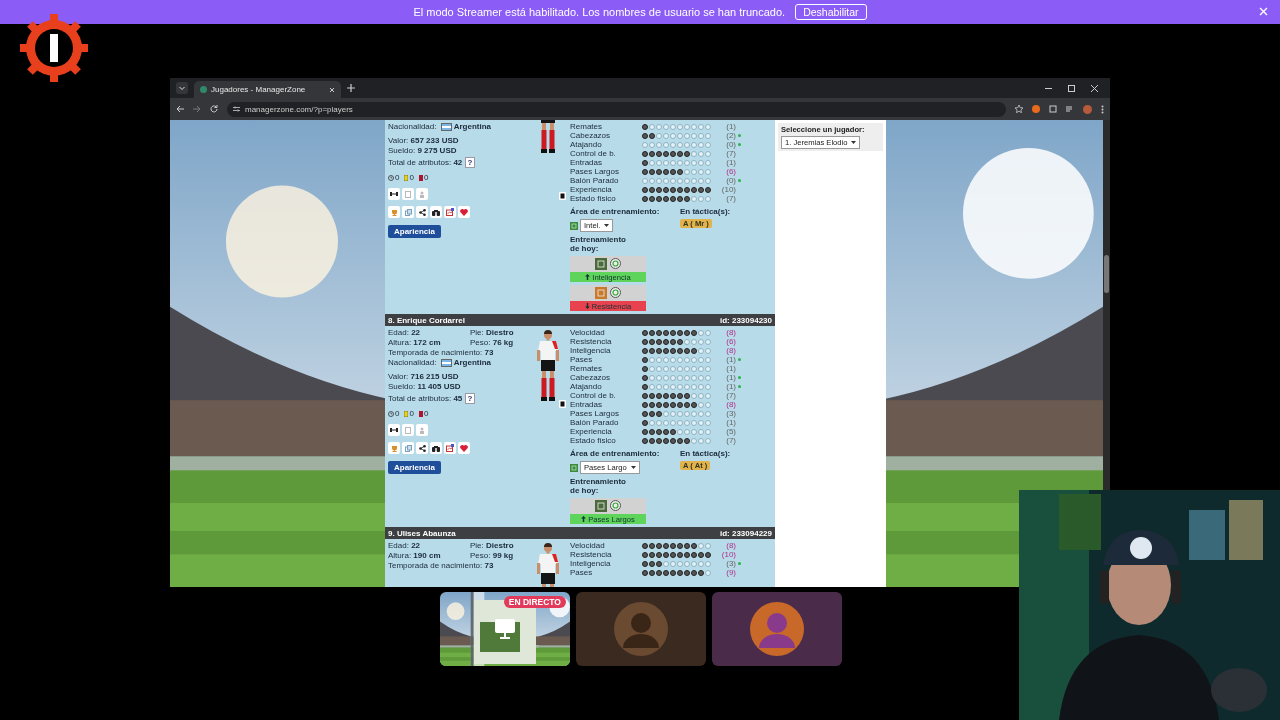  I want to click on media-icon, so click(1070, 109).